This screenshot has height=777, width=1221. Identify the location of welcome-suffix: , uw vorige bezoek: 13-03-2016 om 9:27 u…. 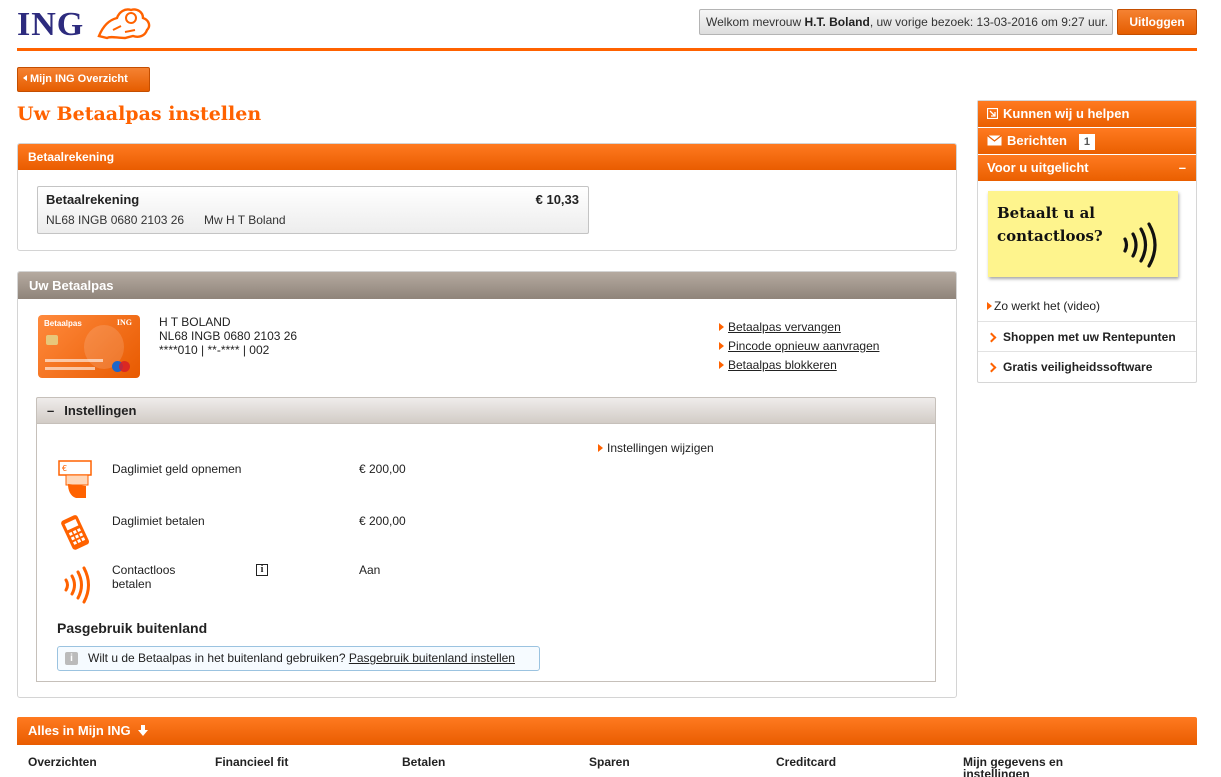
(988, 22).